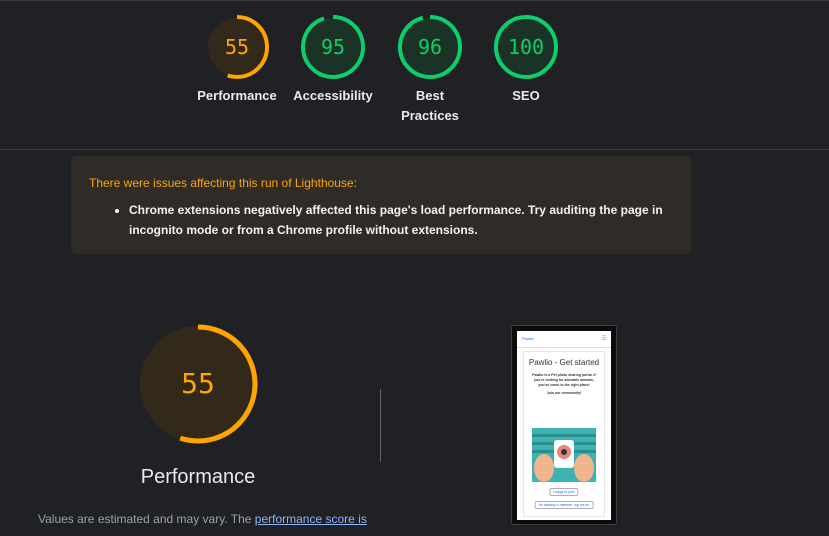 Image resolution: width=829 pixels, height=536 pixels. Describe the element at coordinates (311, 519) in the screenshot. I see `performance-score-link: performance score is` at that location.